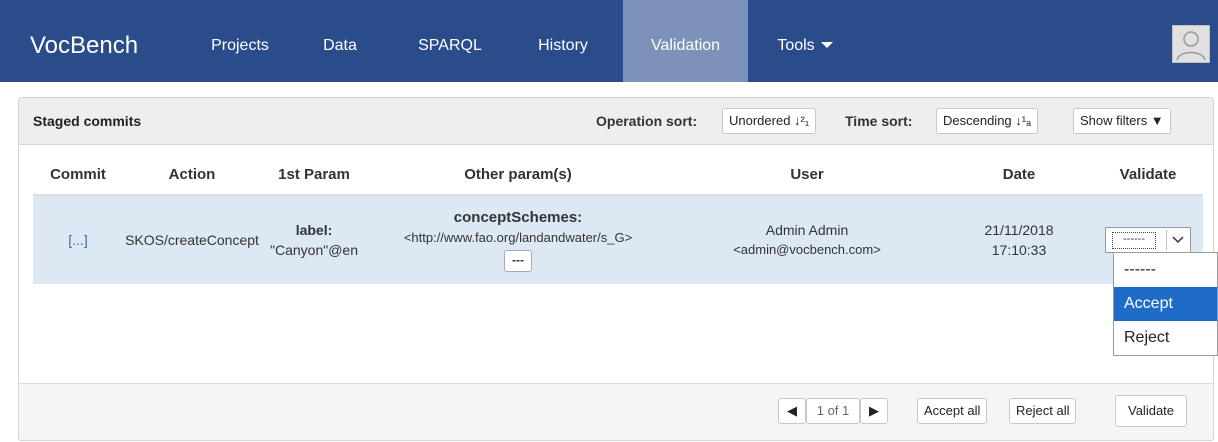 This screenshot has height=442, width=1218. I want to click on other-param-name: conceptSchemes:, so click(518, 217).